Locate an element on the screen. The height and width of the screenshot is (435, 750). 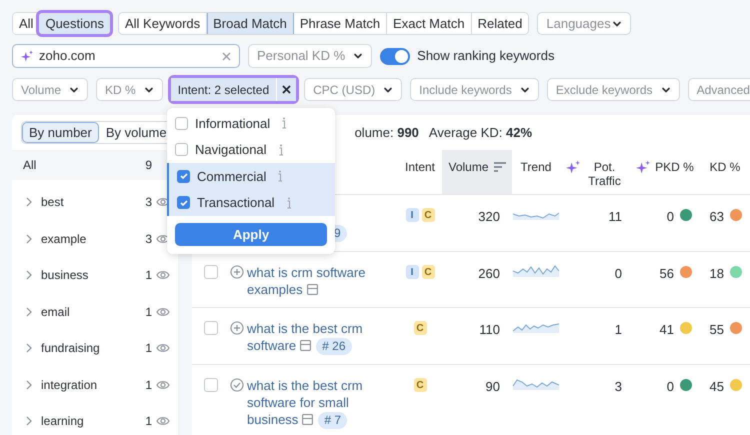
traffic-value: 0 is located at coordinates (618, 273).